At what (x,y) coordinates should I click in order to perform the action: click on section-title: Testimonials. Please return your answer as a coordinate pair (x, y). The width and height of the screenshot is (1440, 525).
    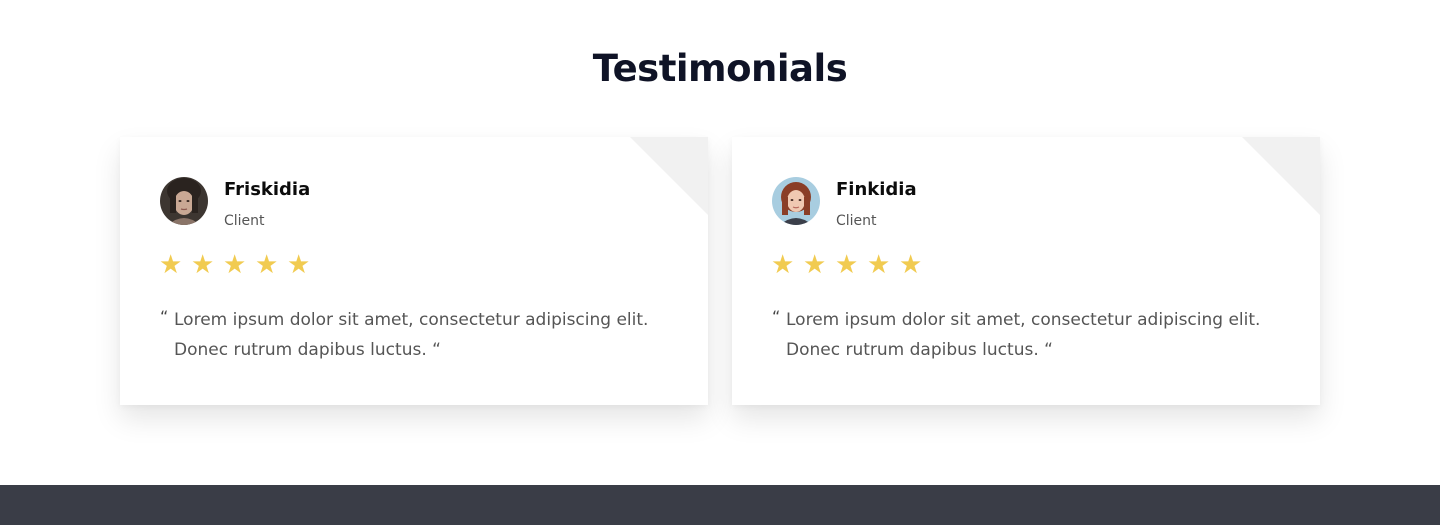
    Looking at the image, I should click on (720, 68).